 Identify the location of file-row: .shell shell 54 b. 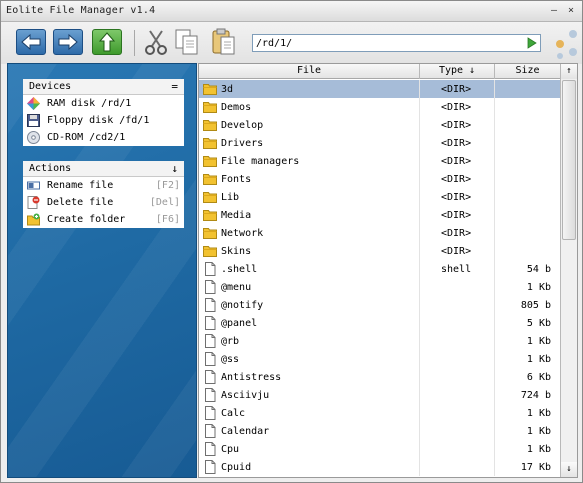
(380, 269).